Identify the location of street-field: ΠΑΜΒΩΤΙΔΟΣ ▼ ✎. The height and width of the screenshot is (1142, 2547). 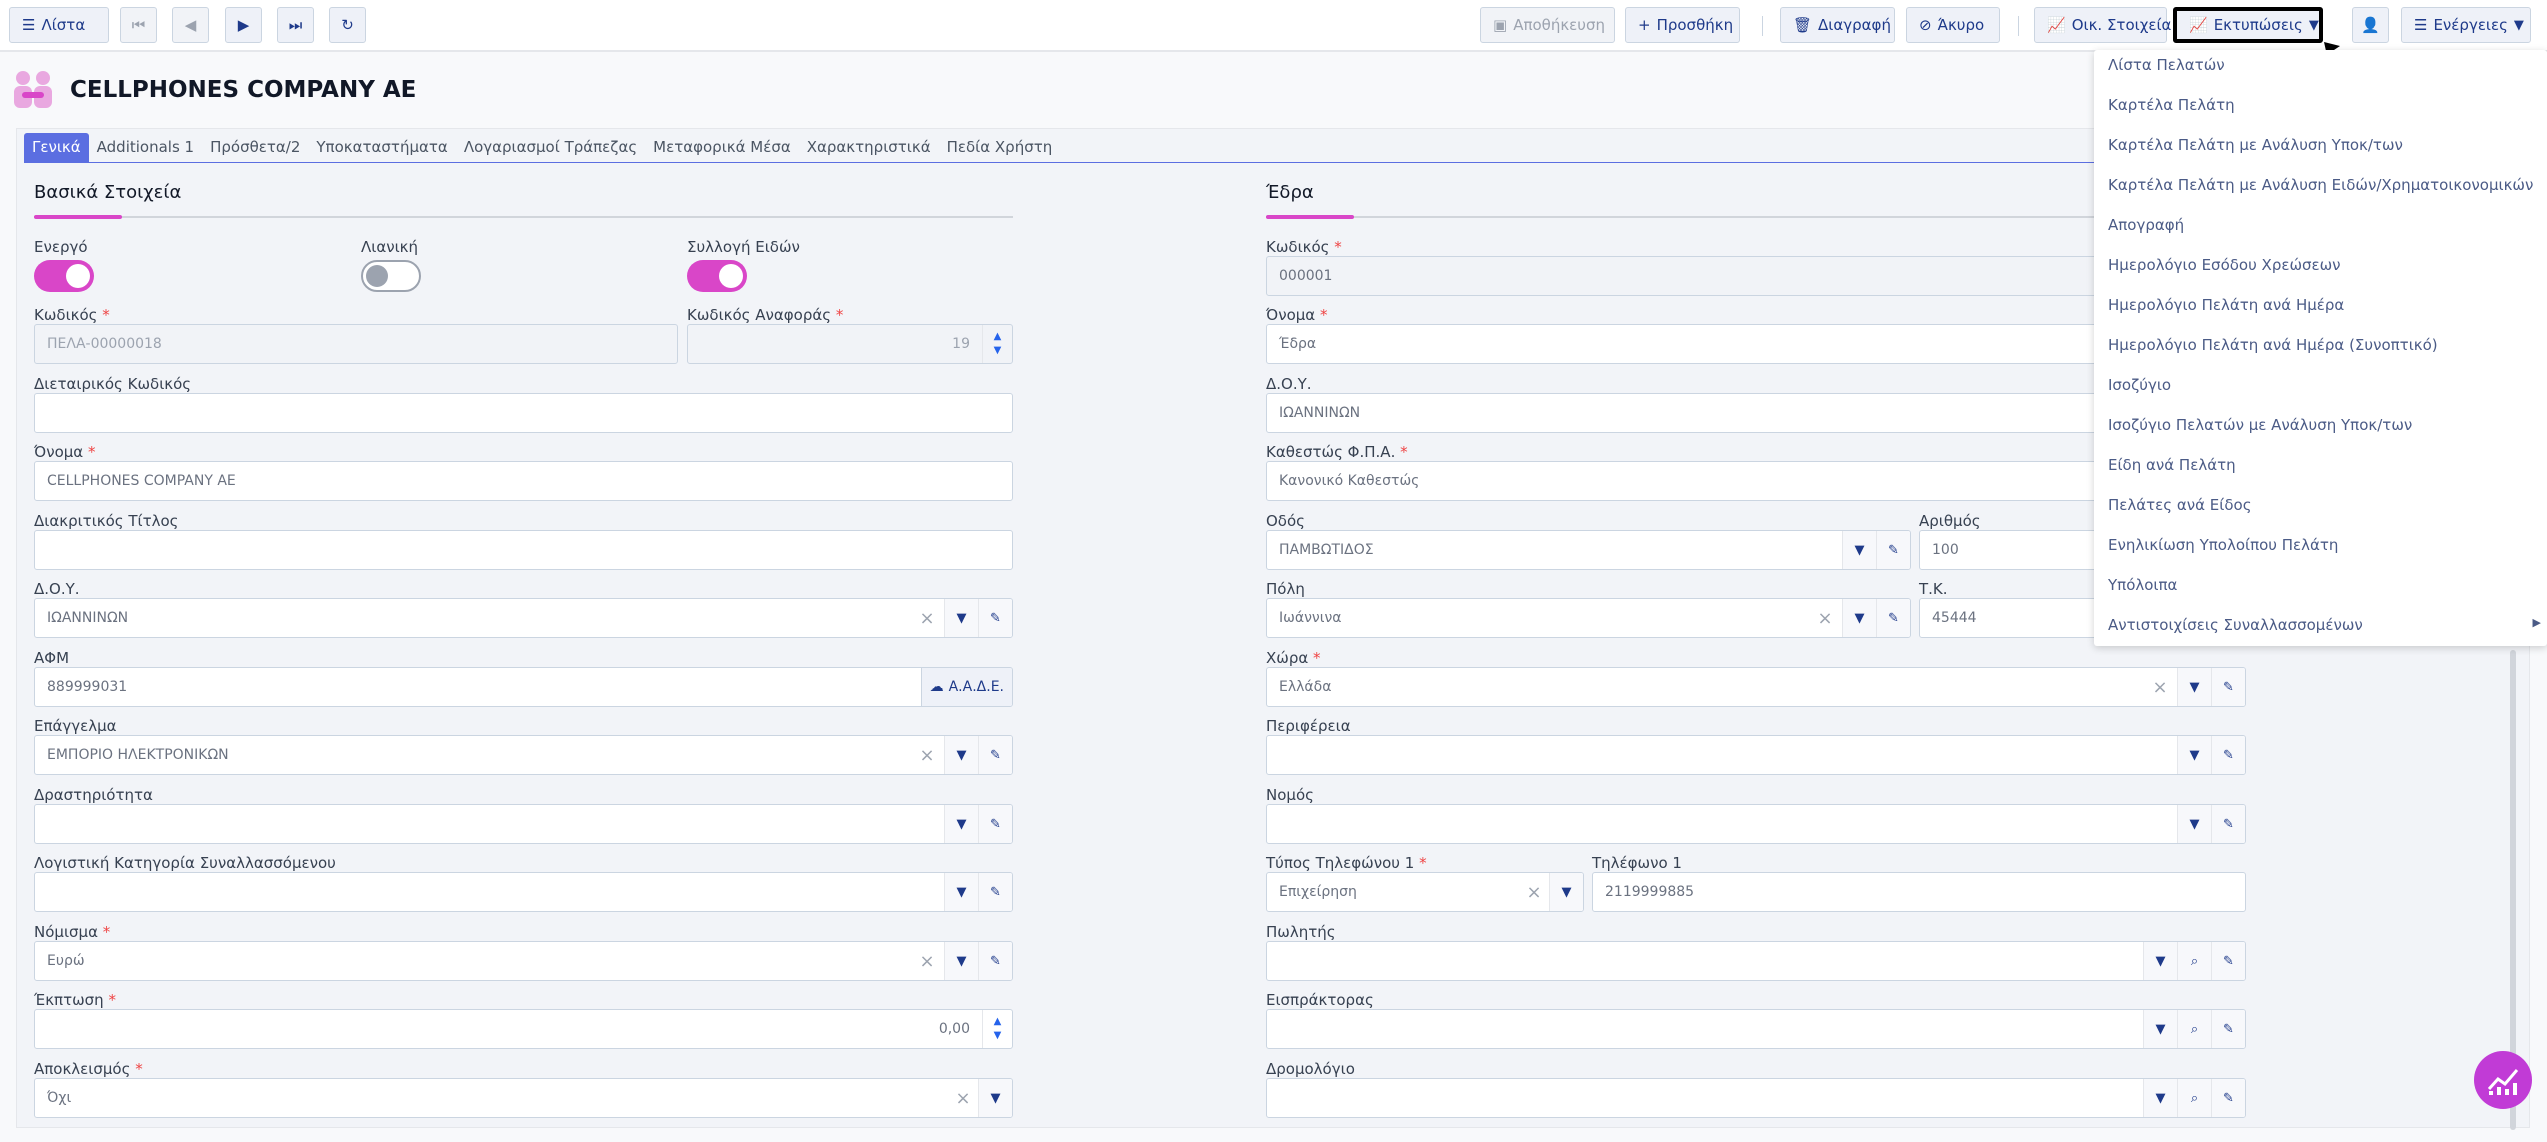
(1588, 550).